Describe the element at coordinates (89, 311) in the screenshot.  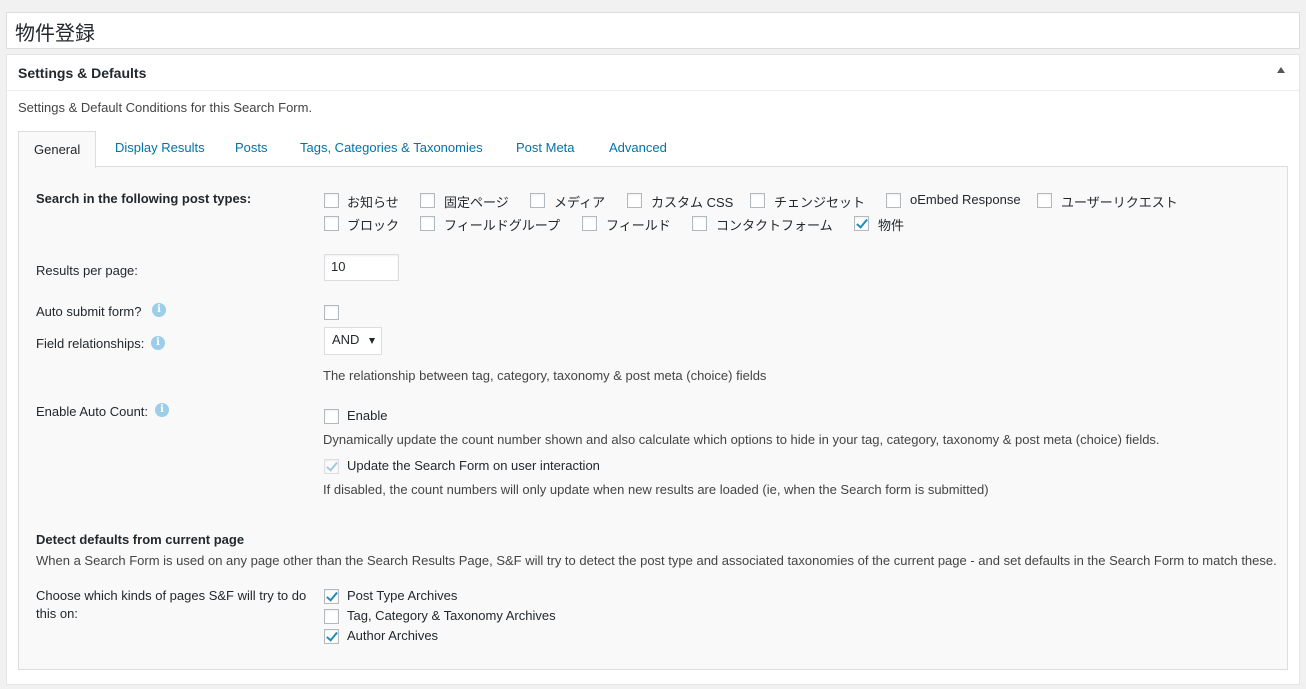
I see `auto-submit-label: Auto submit form?` at that location.